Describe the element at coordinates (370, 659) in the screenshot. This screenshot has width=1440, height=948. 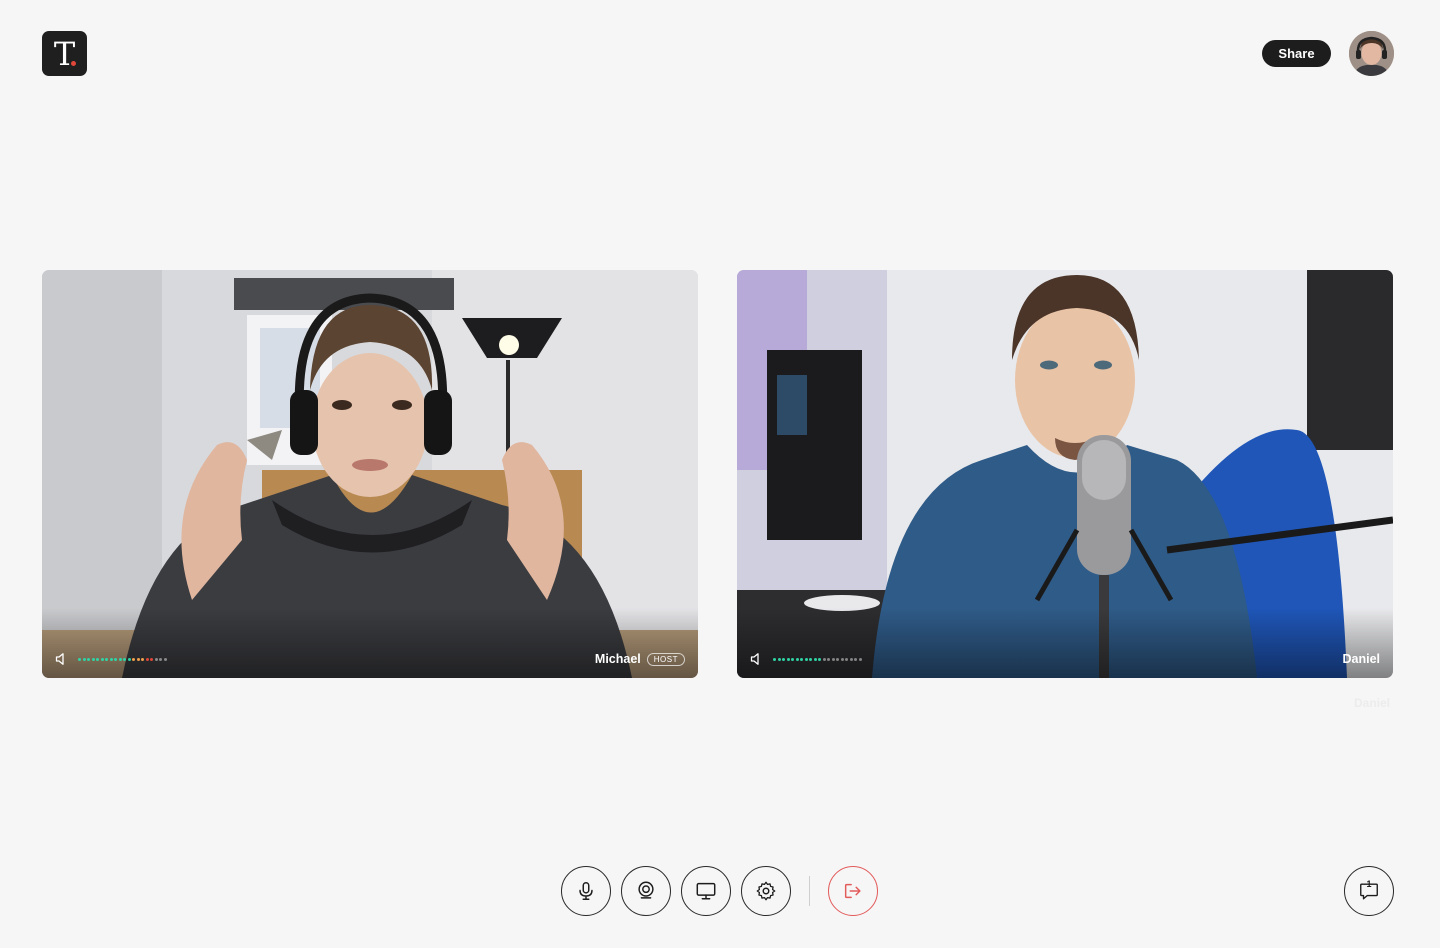
I see `tile-footer: Michael HOST` at that location.